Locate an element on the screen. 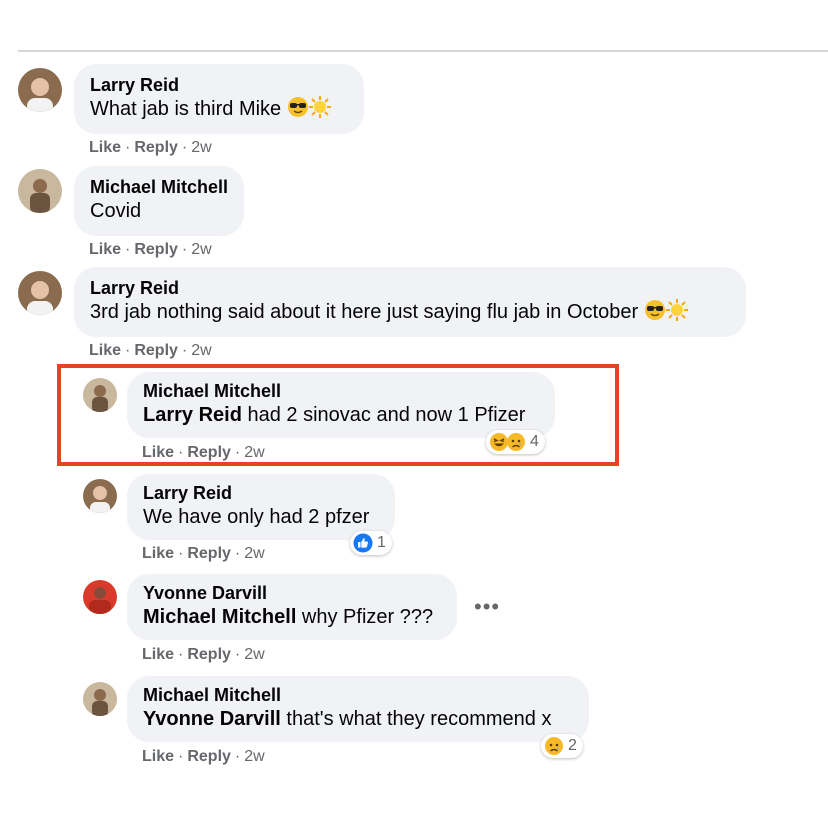  comment-bubble: Larry Reid We have only had 2 pfzer is located at coordinates (261, 507).